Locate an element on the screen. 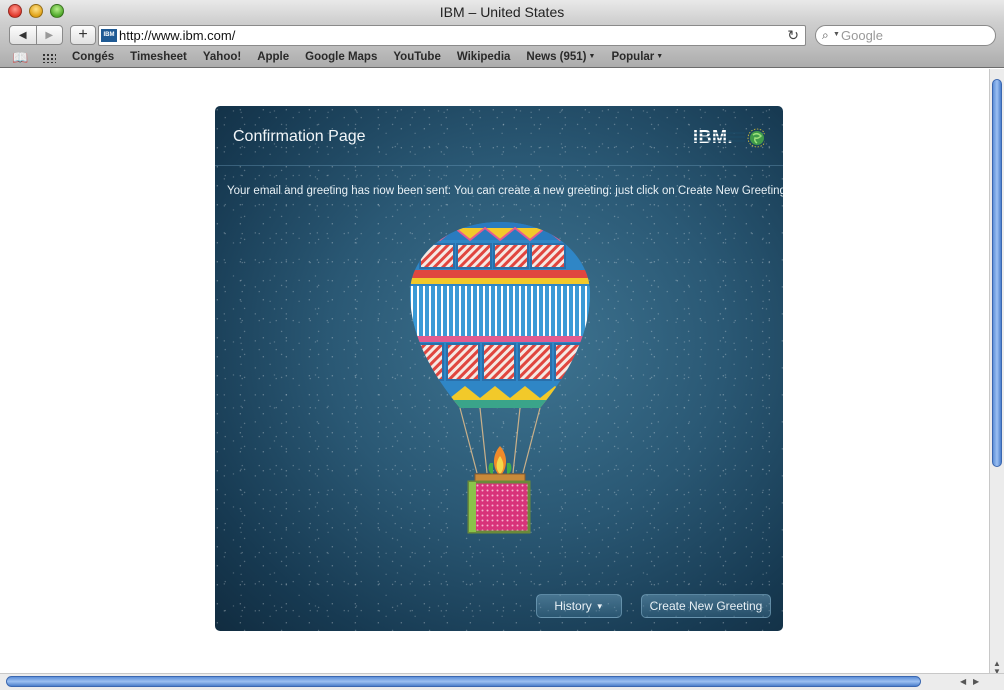  bookmark-yahoo: Yahoo! is located at coordinates (222, 57).